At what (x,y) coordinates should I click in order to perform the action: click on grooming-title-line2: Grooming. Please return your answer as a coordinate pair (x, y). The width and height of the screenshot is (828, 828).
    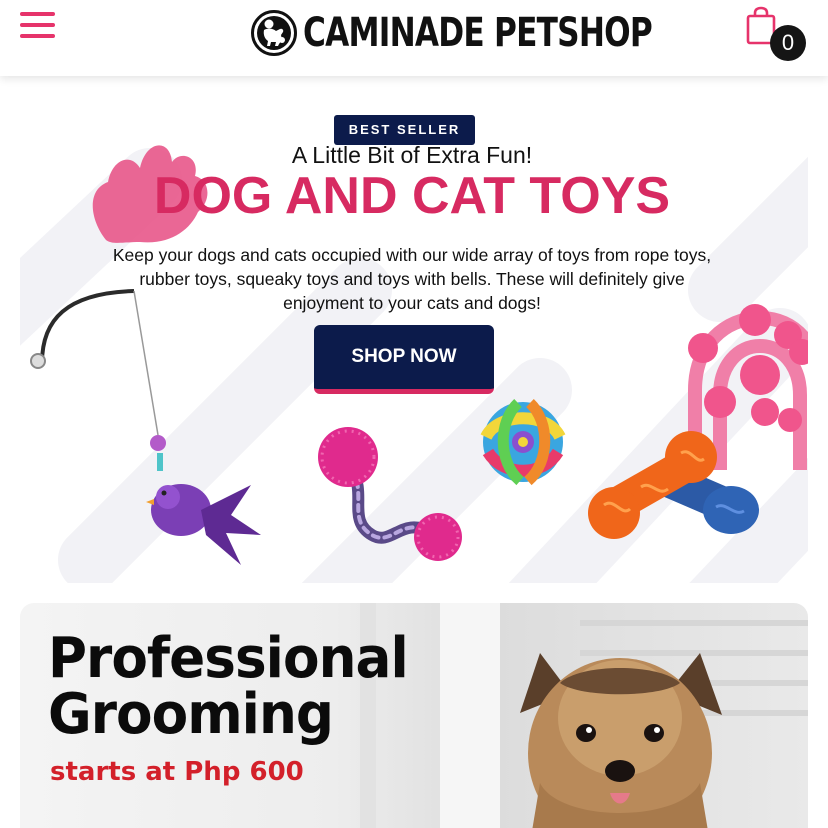
    Looking at the image, I should click on (191, 714).